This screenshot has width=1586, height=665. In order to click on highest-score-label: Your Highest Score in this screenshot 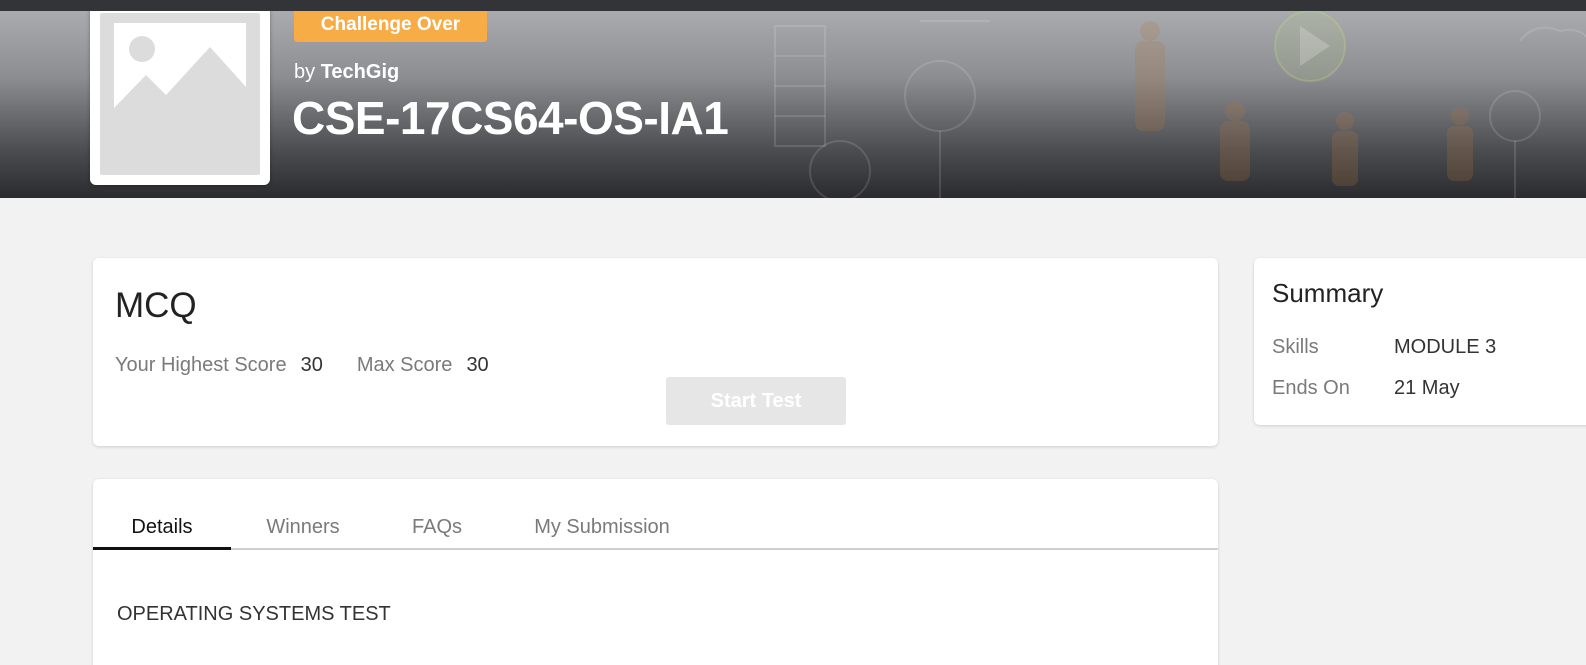, I will do `click(201, 365)`.